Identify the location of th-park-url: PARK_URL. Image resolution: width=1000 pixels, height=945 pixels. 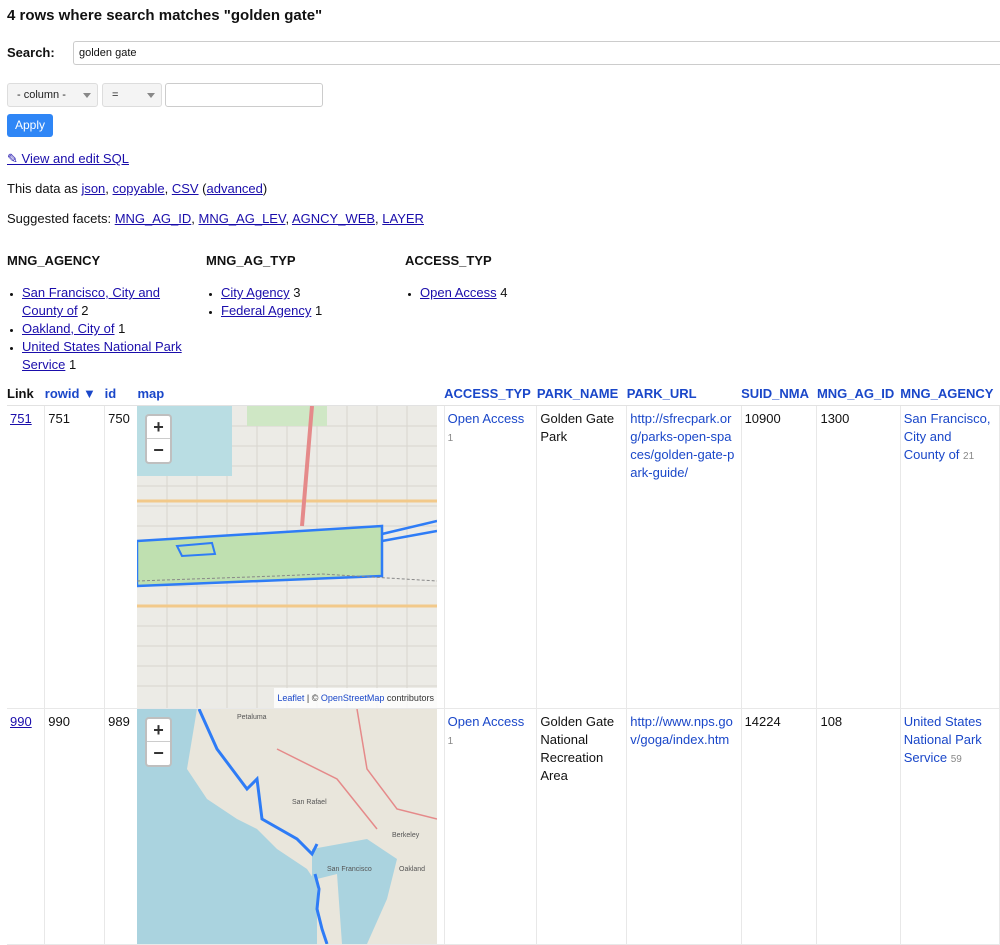
(684, 395).